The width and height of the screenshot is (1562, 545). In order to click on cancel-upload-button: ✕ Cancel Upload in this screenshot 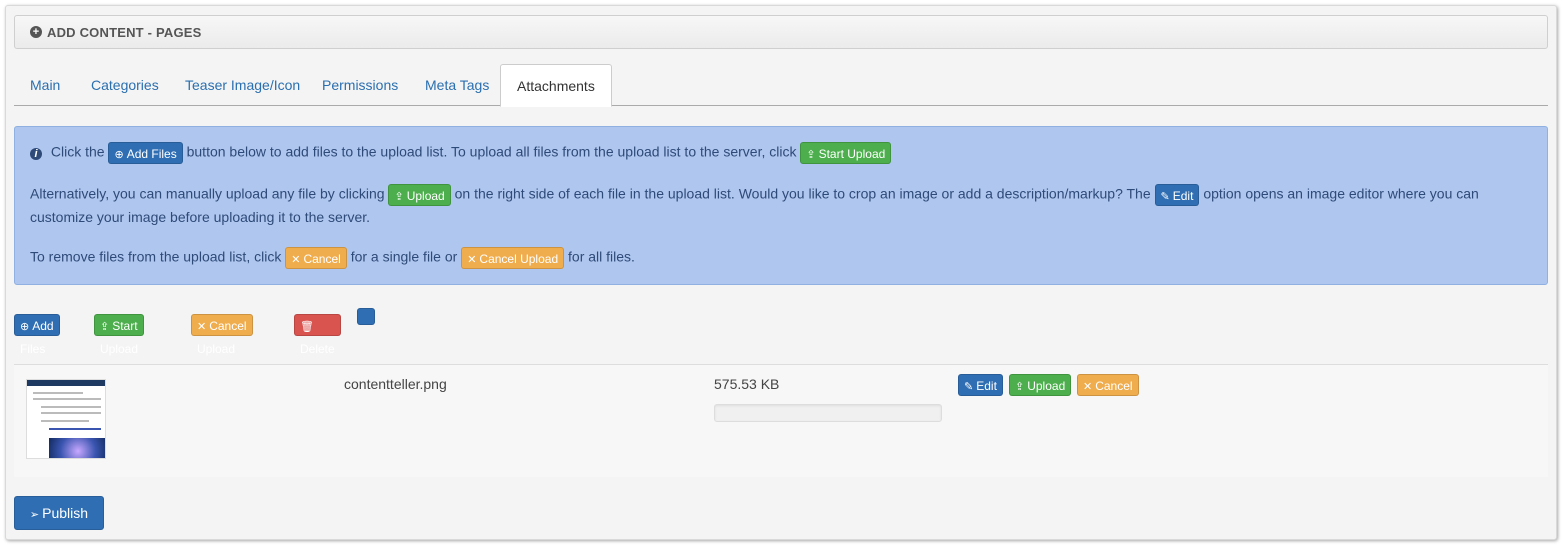, I will do `click(222, 335)`.